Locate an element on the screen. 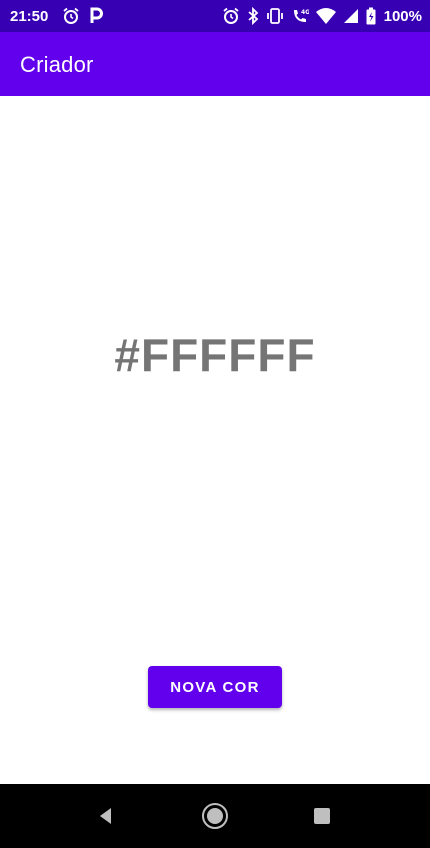  back-icon is located at coordinates (106, 816).